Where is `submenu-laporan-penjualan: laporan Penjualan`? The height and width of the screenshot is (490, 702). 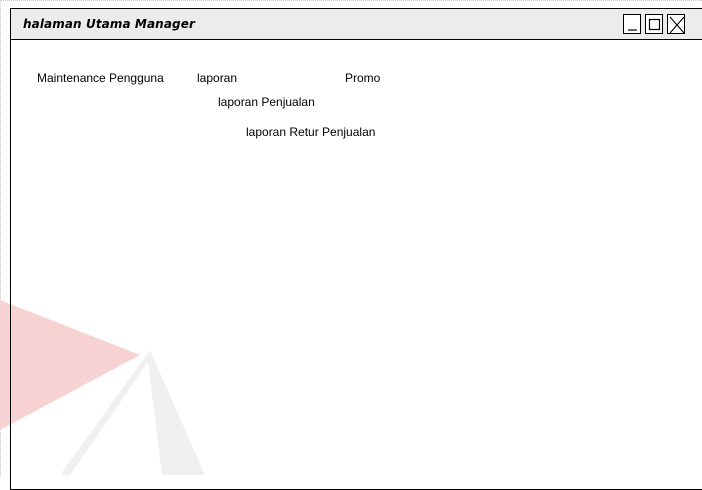 submenu-laporan-penjualan: laporan Penjualan is located at coordinates (266, 102).